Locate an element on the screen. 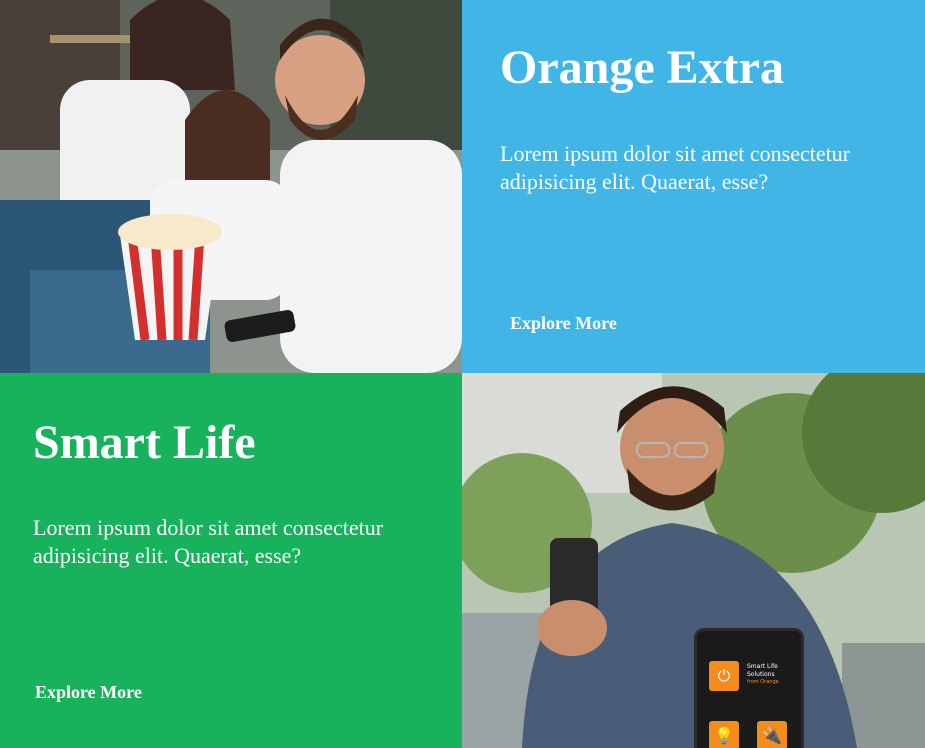 This screenshot has width=925, height=748. bulb-icon: 💡 is located at coordinates (724, 734).